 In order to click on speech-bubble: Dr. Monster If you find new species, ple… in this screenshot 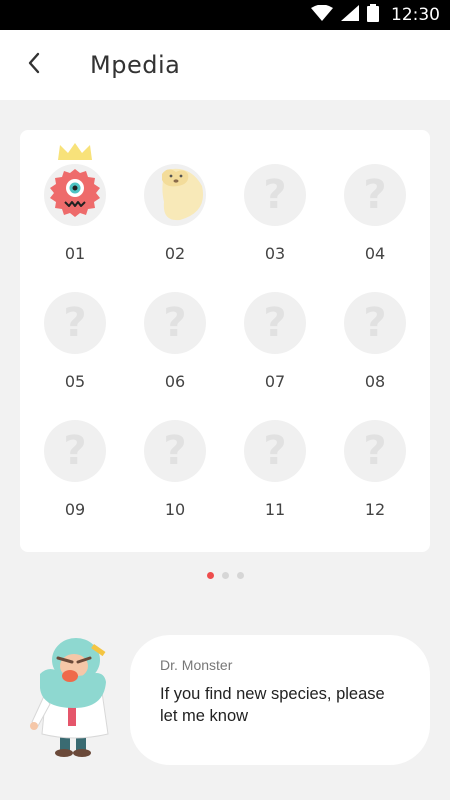, I will do `click(280, 700)`.